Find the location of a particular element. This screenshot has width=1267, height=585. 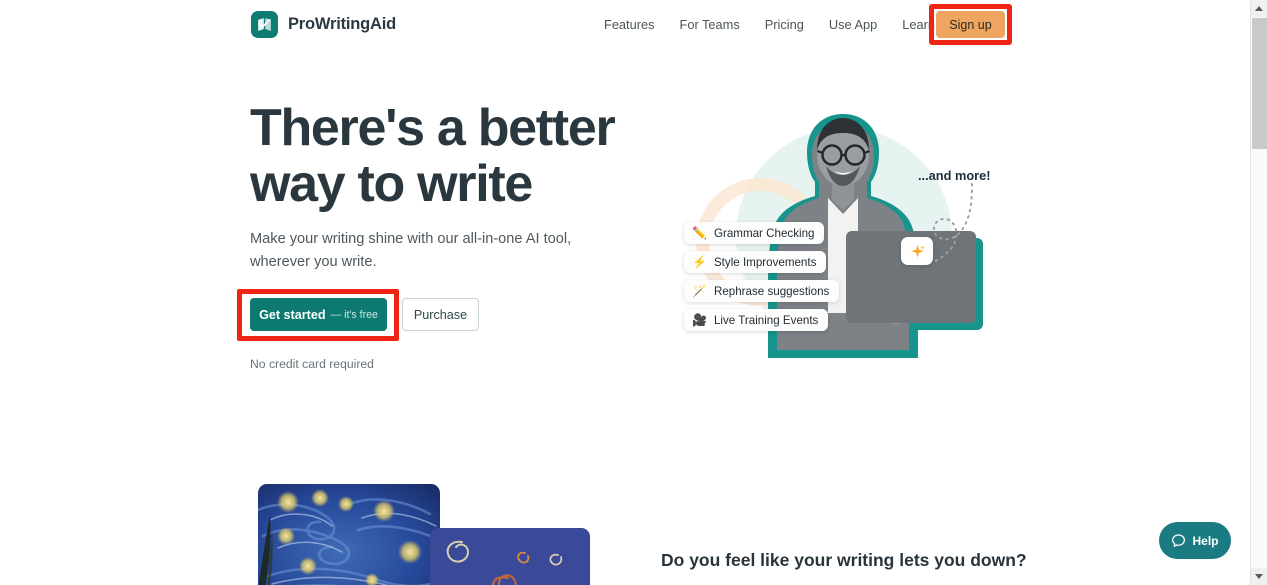

nav-item-features: Features is located at coordinates (629, 24).